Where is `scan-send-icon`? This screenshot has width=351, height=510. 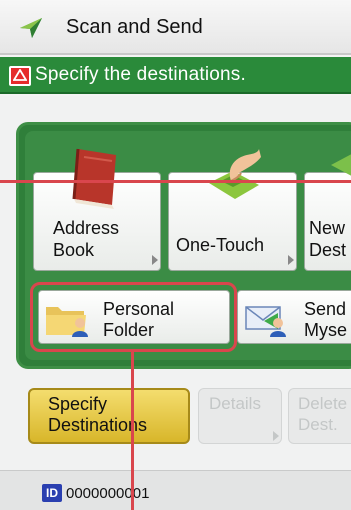 scan-send-icon is located at coordinates (31, 27).